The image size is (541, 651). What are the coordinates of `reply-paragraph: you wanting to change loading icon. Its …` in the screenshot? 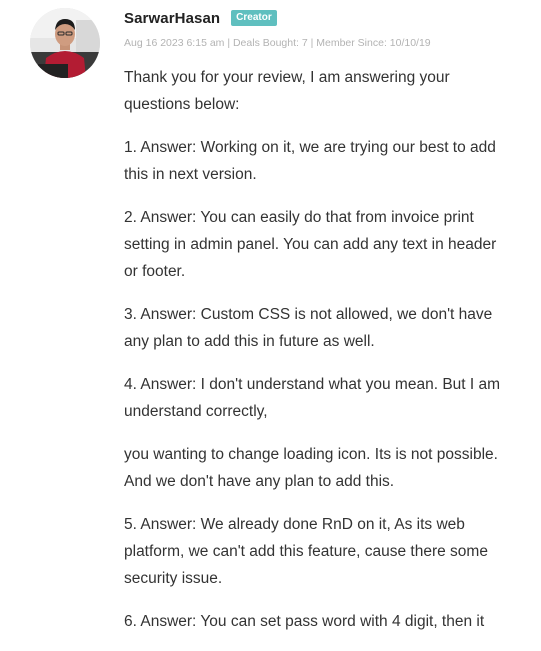 It's located at (311, 468).